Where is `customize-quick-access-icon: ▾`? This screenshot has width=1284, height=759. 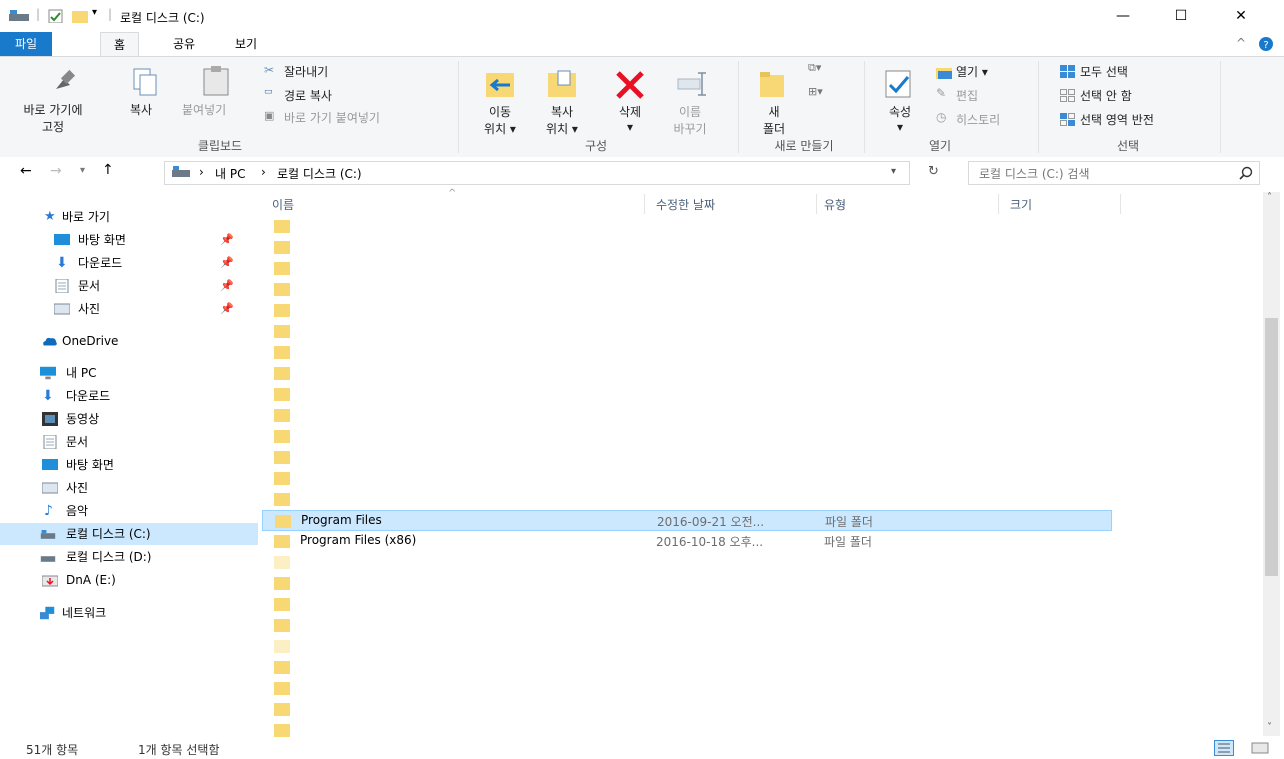 customize-quick-access-icon: ▾ is located at coordinates (94, 12).